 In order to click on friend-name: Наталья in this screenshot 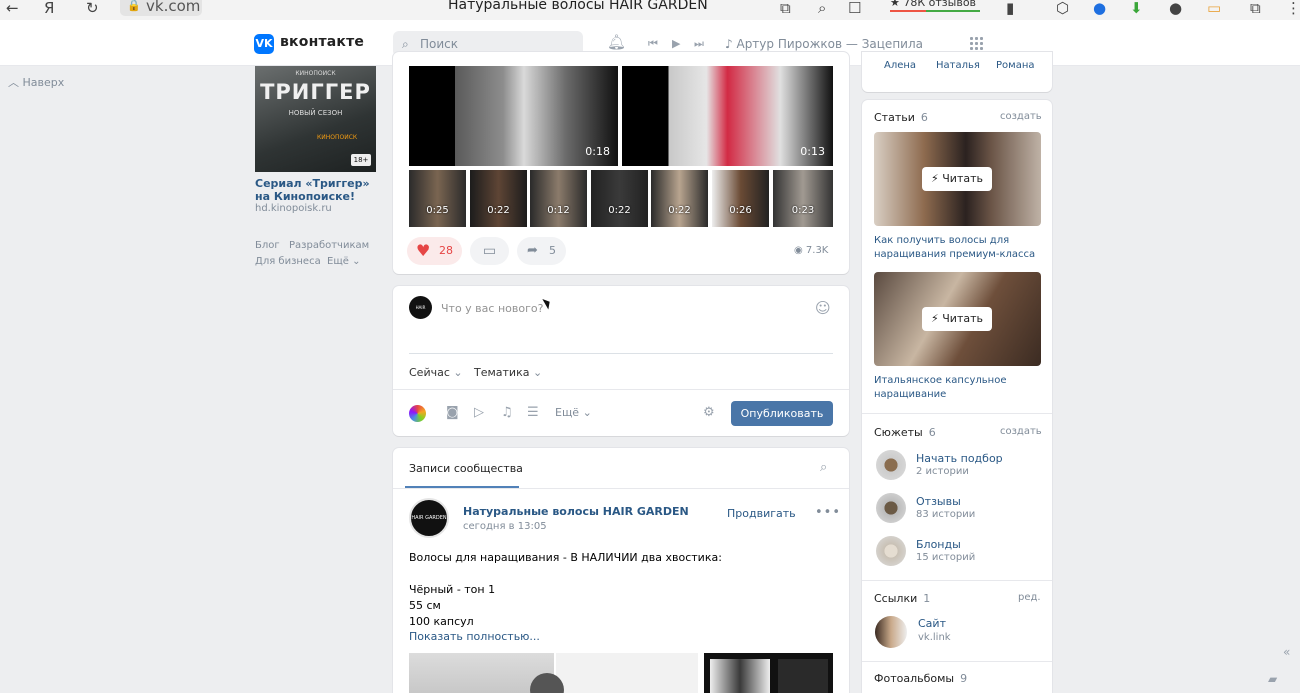, I will do `click(958, 65)`.